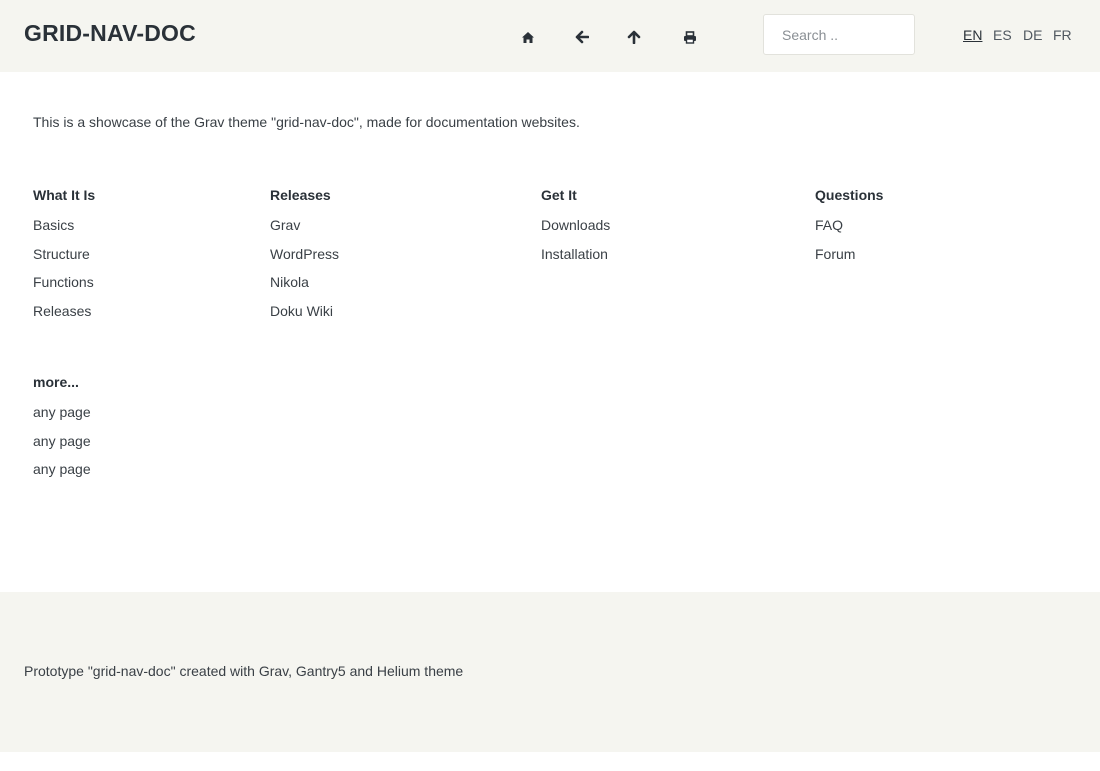 This screenshot has width=1100, height=771. Describe the element at coordinates (582, 37) in the screenshot. I see `arrow-left-icon` at that location.